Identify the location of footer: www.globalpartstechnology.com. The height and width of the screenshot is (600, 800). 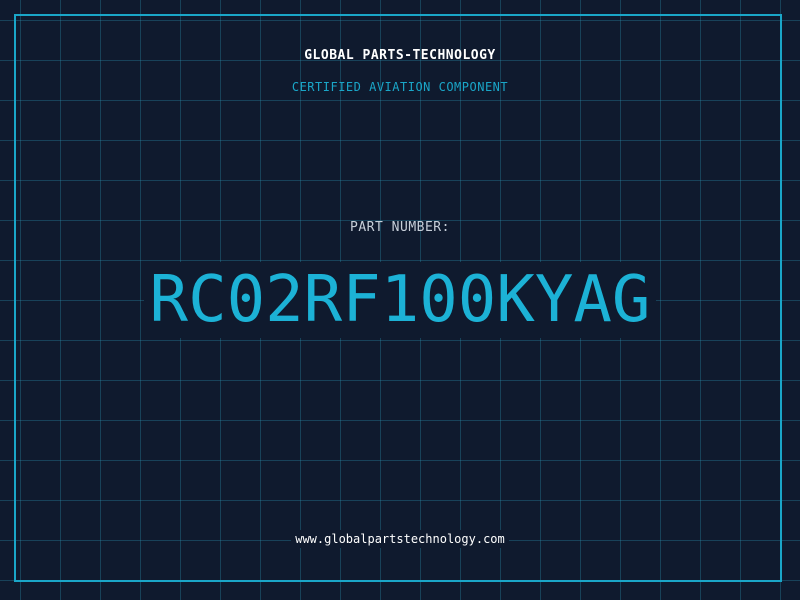
(400, 539).